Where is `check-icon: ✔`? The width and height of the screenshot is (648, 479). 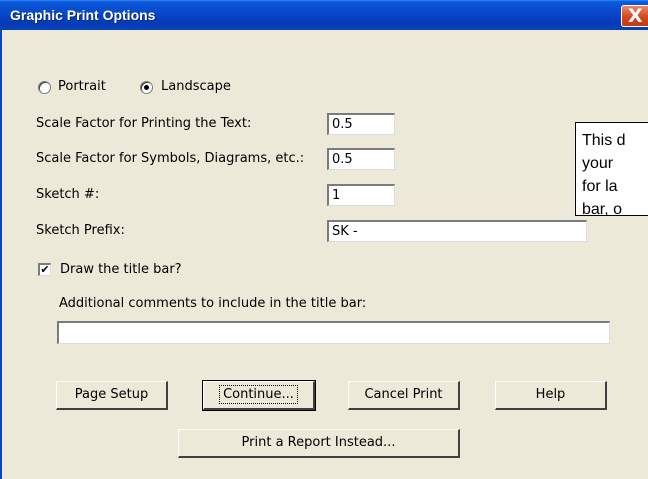 check-icon: ✔ is located at coordinates (45, 269).